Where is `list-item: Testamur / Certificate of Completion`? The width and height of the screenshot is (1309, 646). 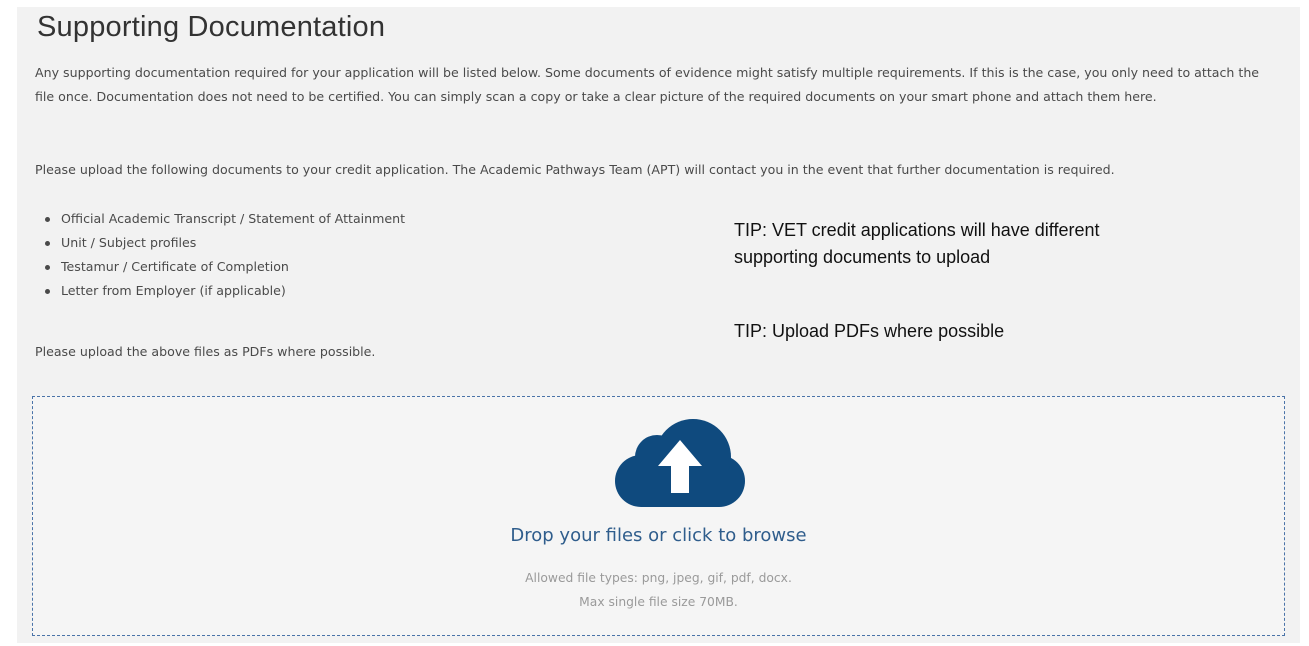
list-item: Testamur / Certificate of Completion is located at coordinates (224, 267).